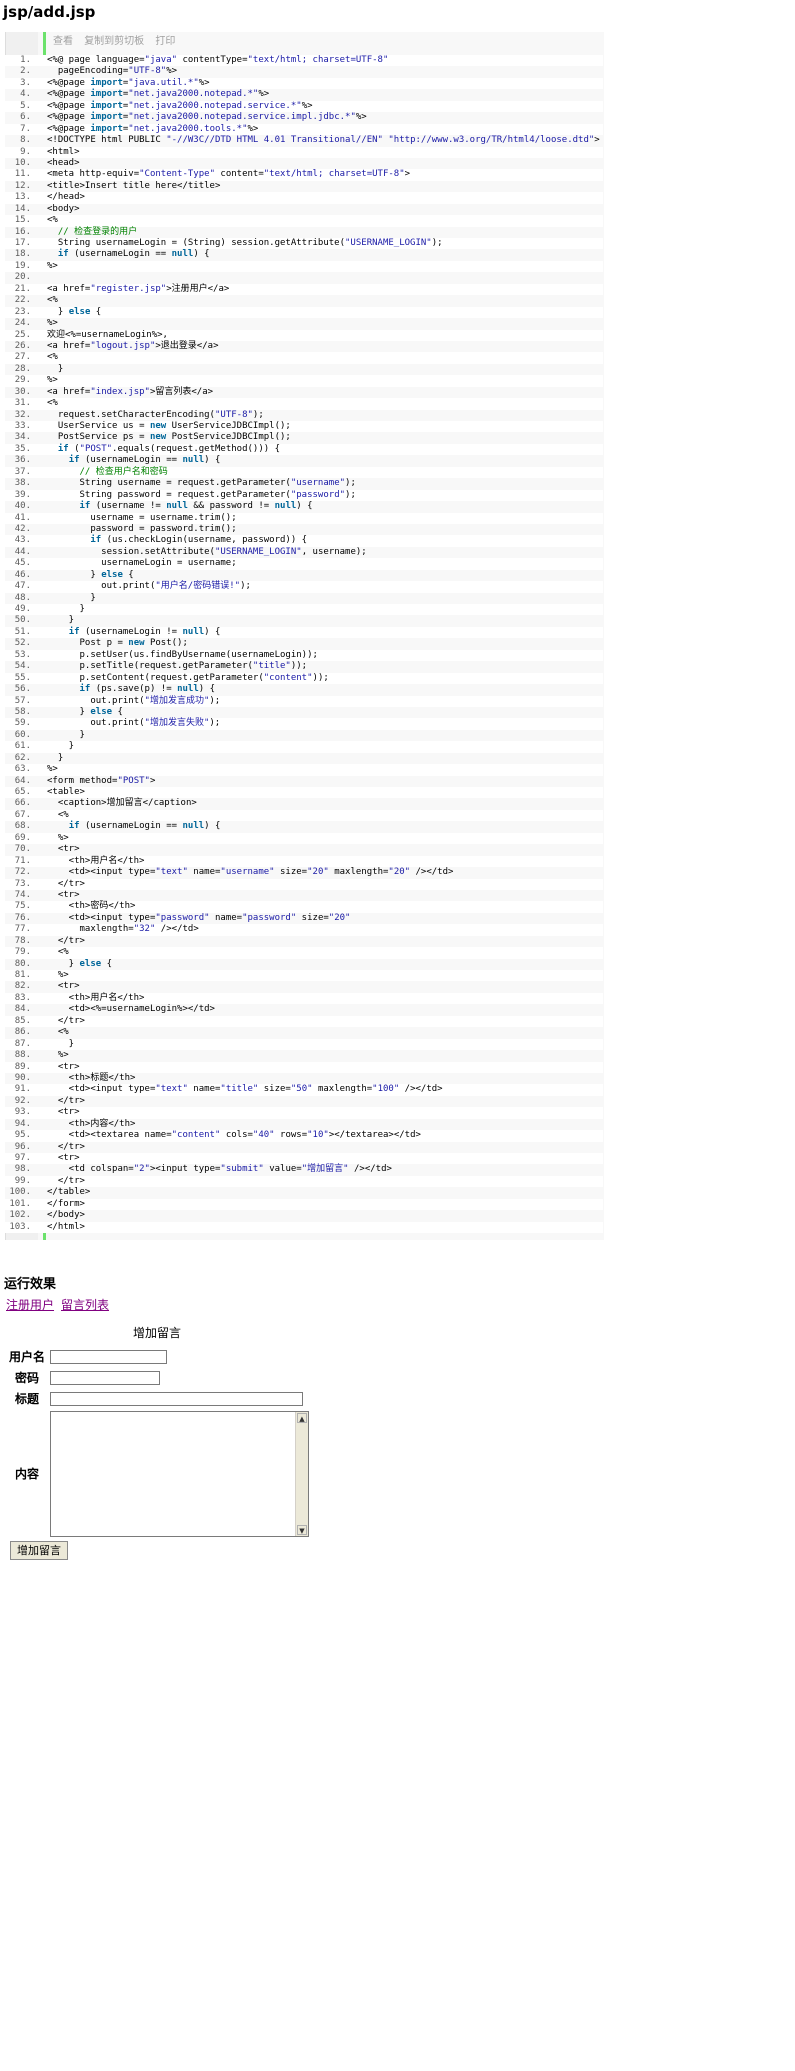  I want to click on code-token: <th>标题</th>, so click(91, 1077).